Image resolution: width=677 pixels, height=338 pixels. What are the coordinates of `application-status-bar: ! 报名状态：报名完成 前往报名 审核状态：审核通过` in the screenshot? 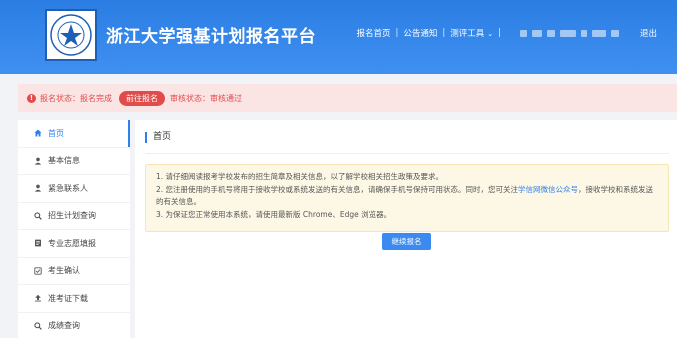 It's located at (347, 98).